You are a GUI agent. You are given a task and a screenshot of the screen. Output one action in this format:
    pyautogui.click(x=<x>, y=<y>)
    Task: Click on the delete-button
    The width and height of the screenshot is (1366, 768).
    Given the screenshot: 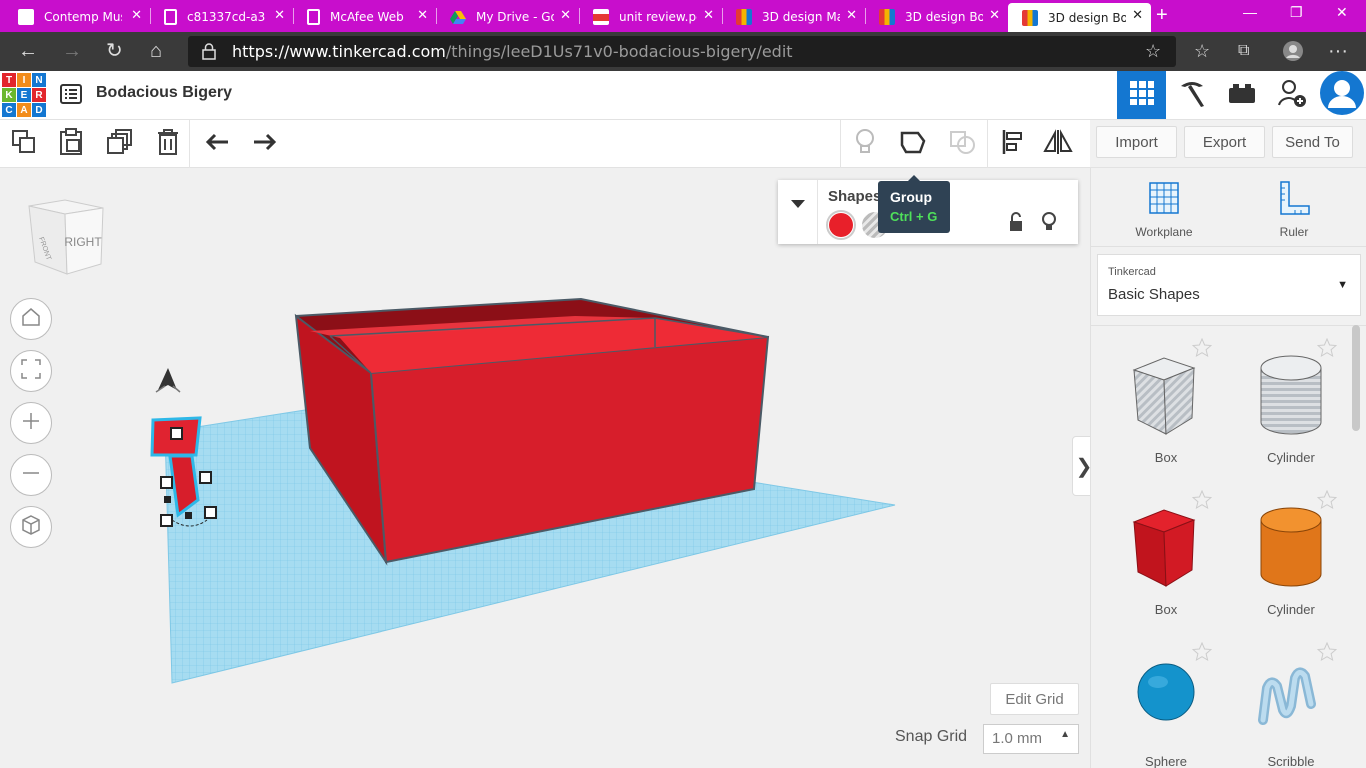 What is the action you would take?
    pyautogui.click(x=168, y=144)
    